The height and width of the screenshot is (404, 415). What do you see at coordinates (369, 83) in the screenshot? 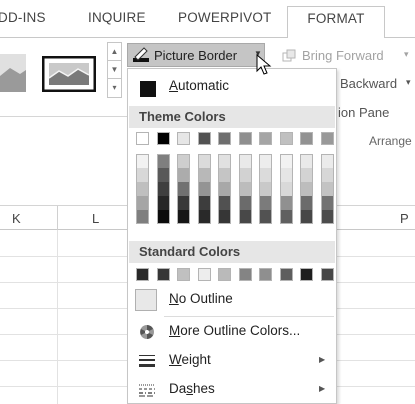
I see `send-backward-label: Backward` at bounding box center [369, 83].